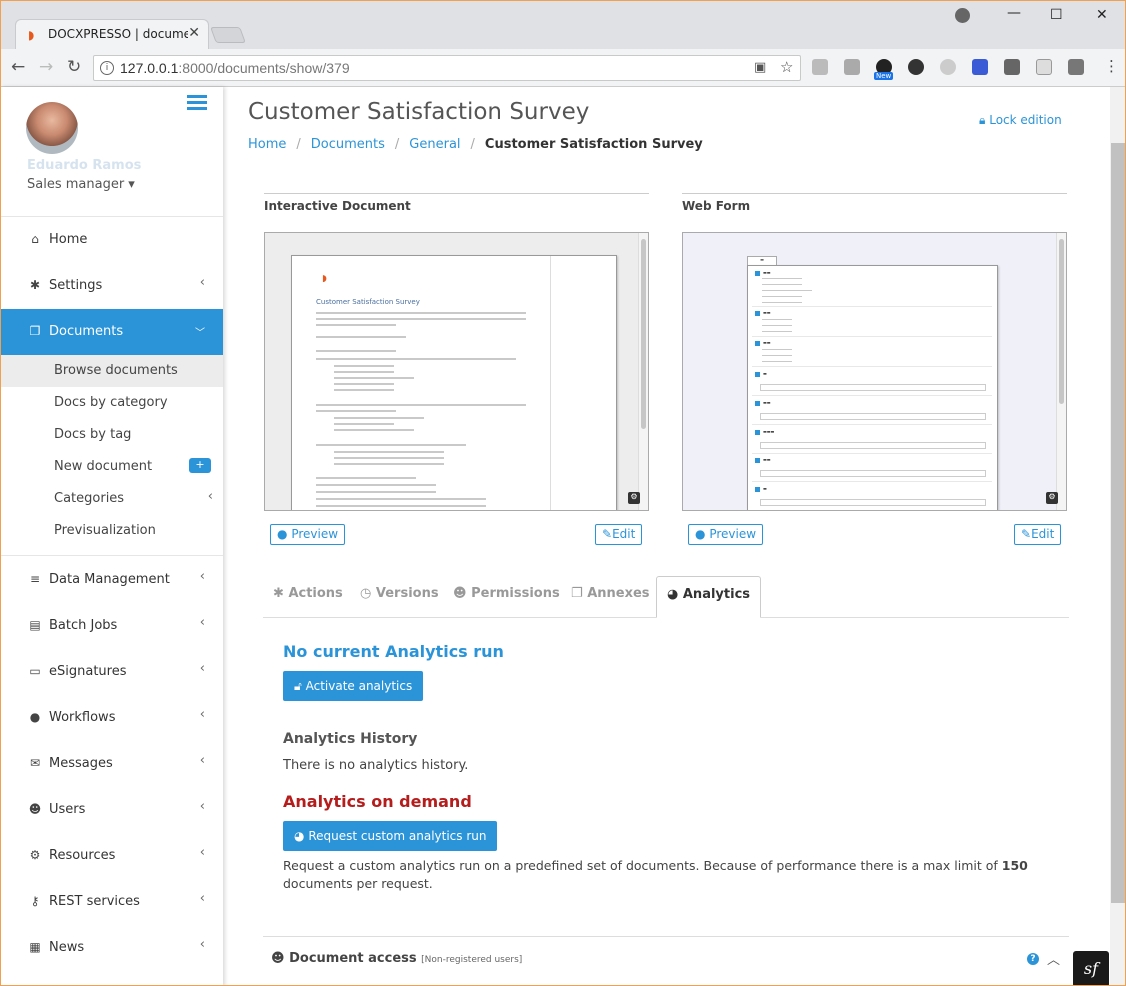  I want to click on chevron-up-icon: ︿, so click(1053, 958).